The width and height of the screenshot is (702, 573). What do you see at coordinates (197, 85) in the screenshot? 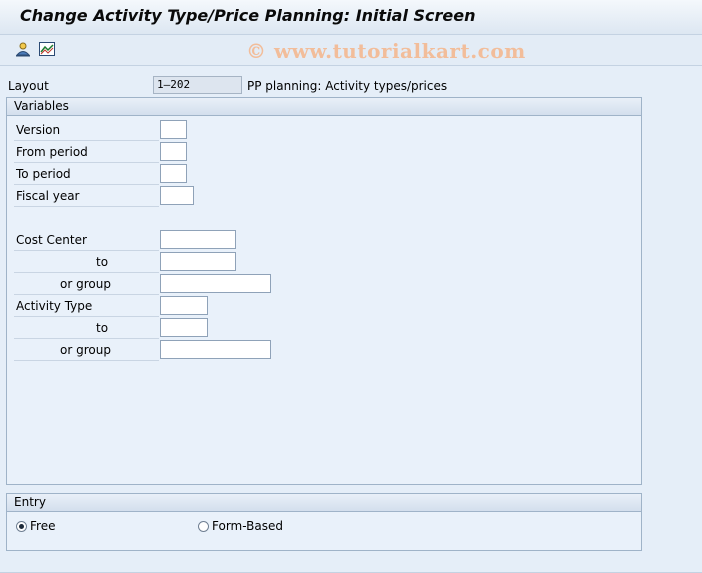
I see `layout-field: 1–202` at bounding box center [197, 85].